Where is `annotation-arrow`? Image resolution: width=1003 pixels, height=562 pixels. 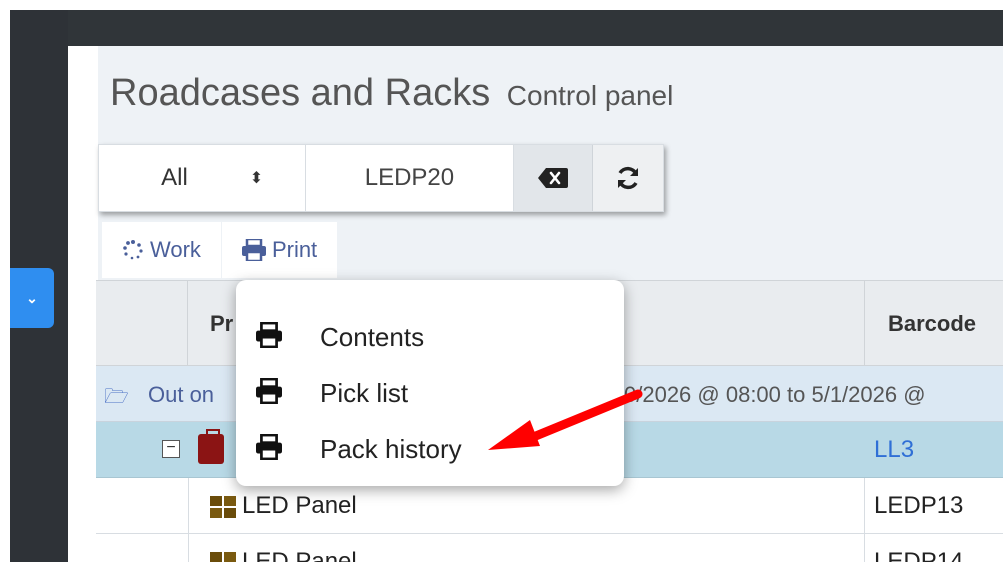 annotation-arrow is located at coordinates (565, 419).